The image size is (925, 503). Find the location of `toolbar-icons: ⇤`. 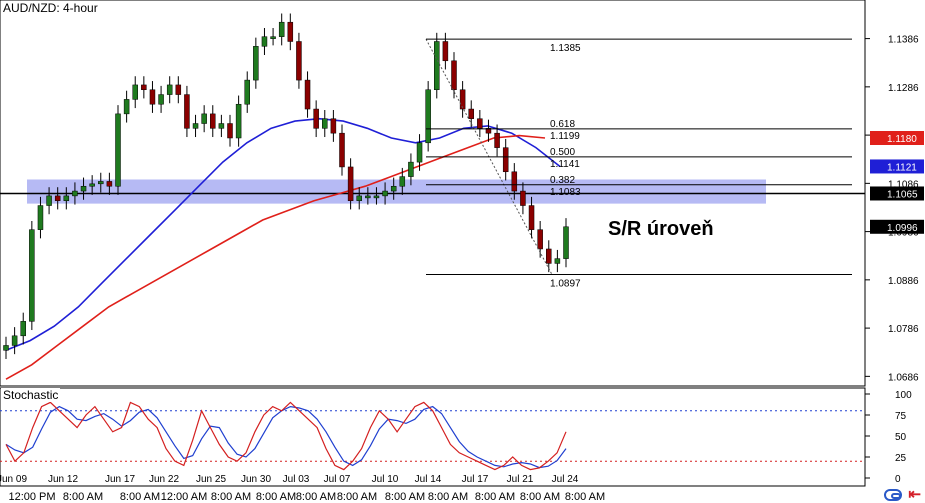

toolbar-icons: ⇤ is located at coordinates (902, 494).